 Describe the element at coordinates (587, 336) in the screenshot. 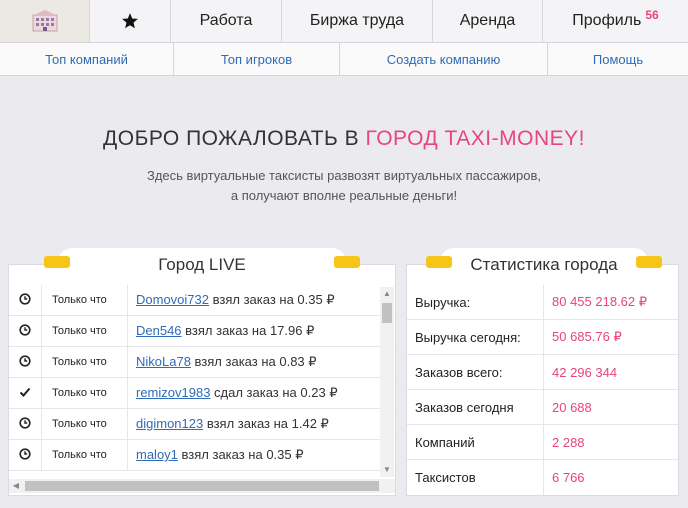

I see `stats-value: 50 685.76 ₽` at that location.